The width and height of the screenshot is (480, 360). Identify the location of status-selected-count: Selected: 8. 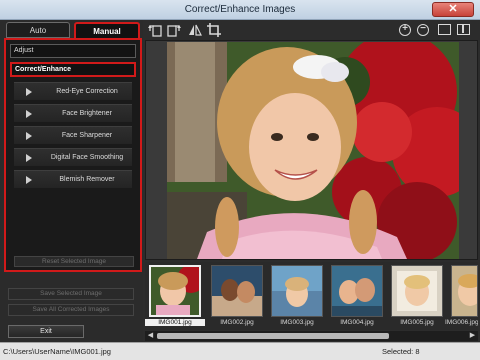
(401, 351).